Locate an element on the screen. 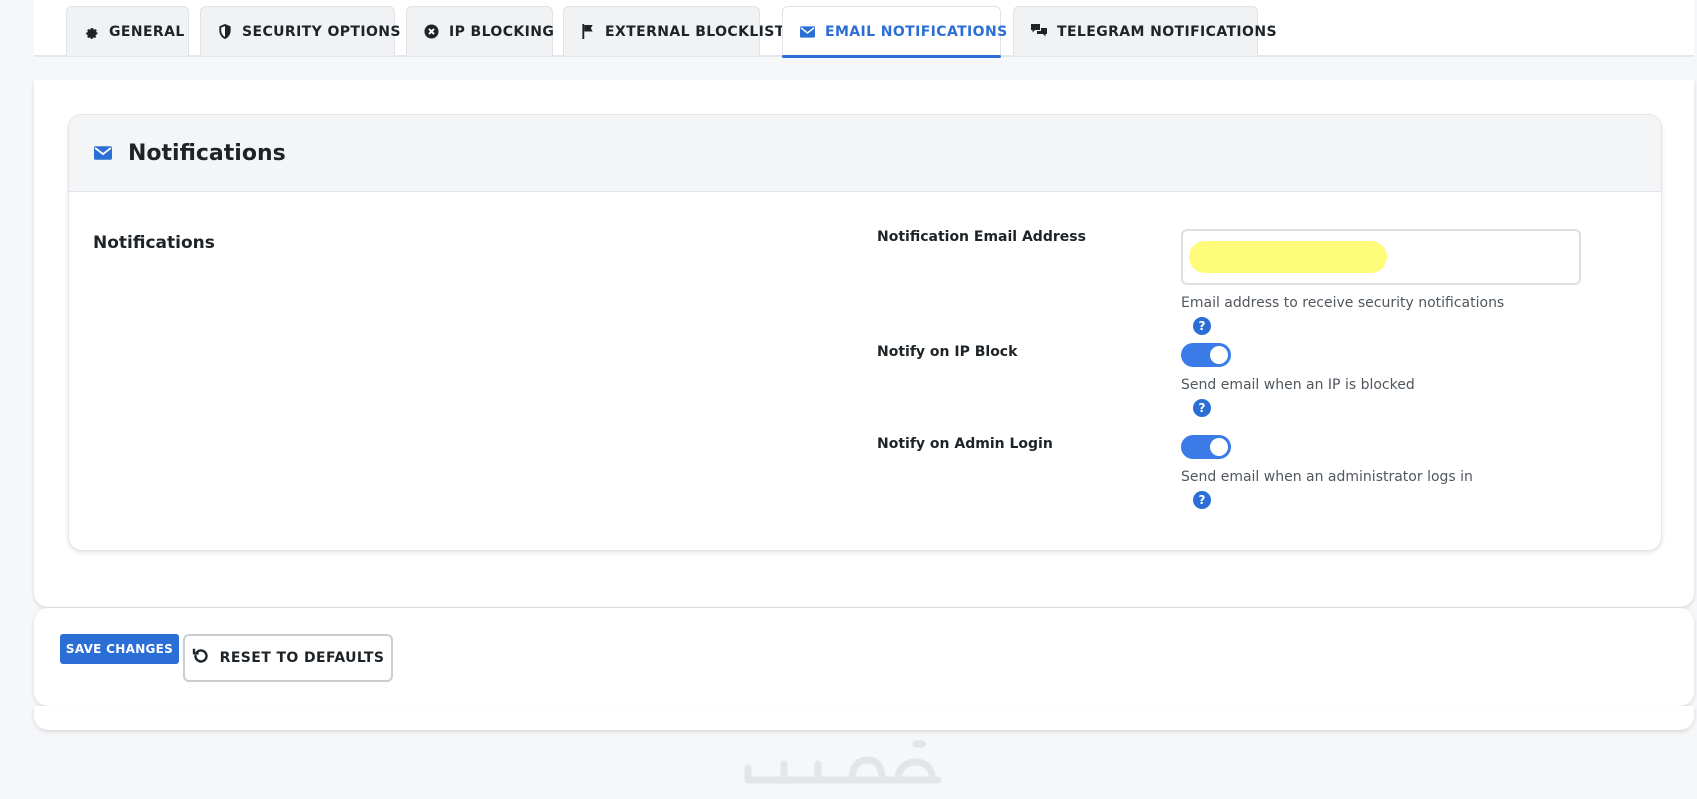  chat-icon is located at coordinates (1039, 32).